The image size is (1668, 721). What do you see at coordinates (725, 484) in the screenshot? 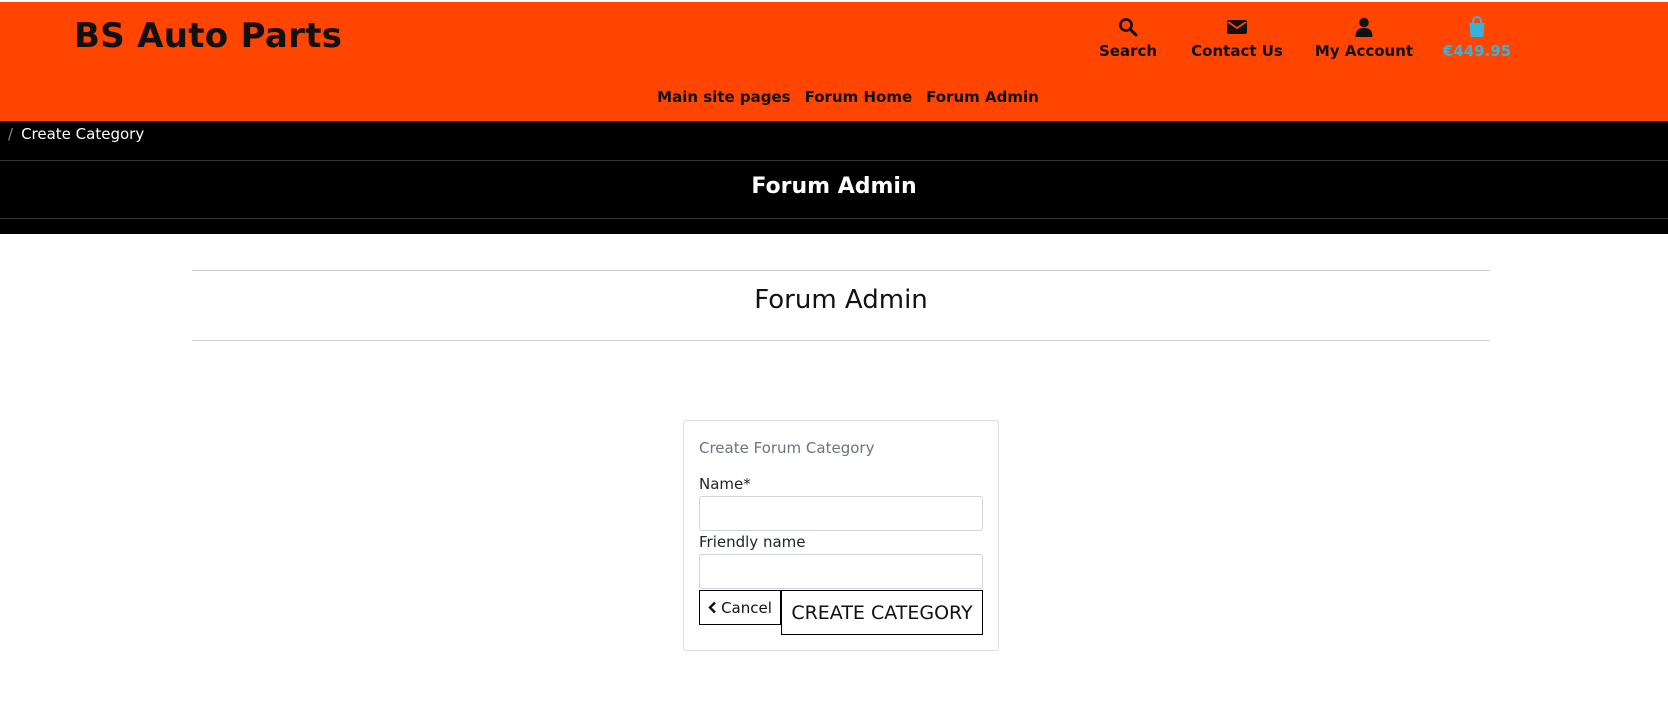
I see `name-label: Name*` at bounding box center [725, 484].